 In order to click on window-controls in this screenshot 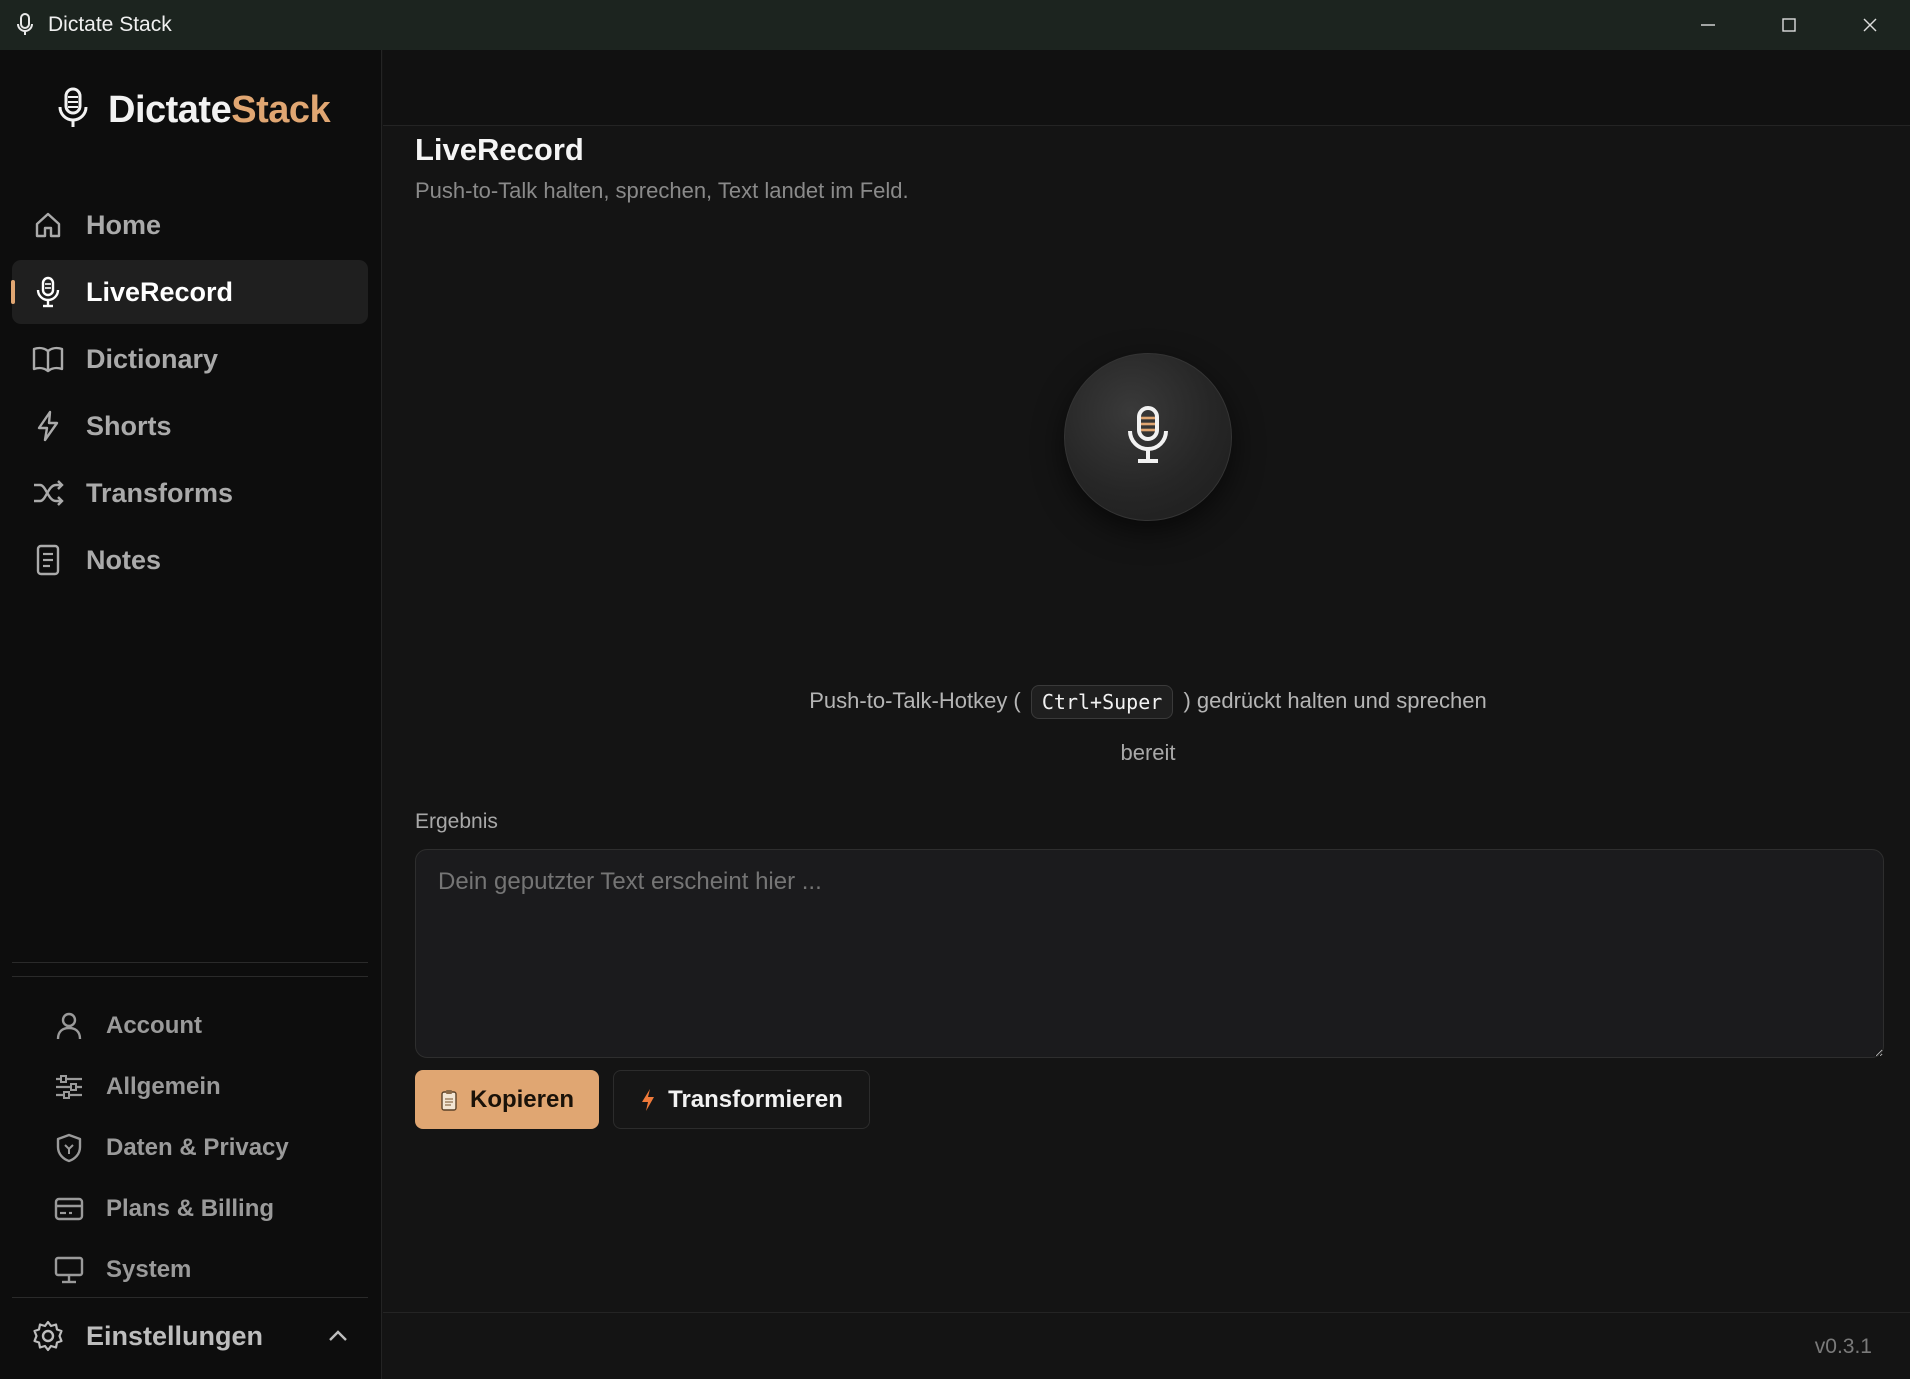, I will do `click(1788, 25)`.